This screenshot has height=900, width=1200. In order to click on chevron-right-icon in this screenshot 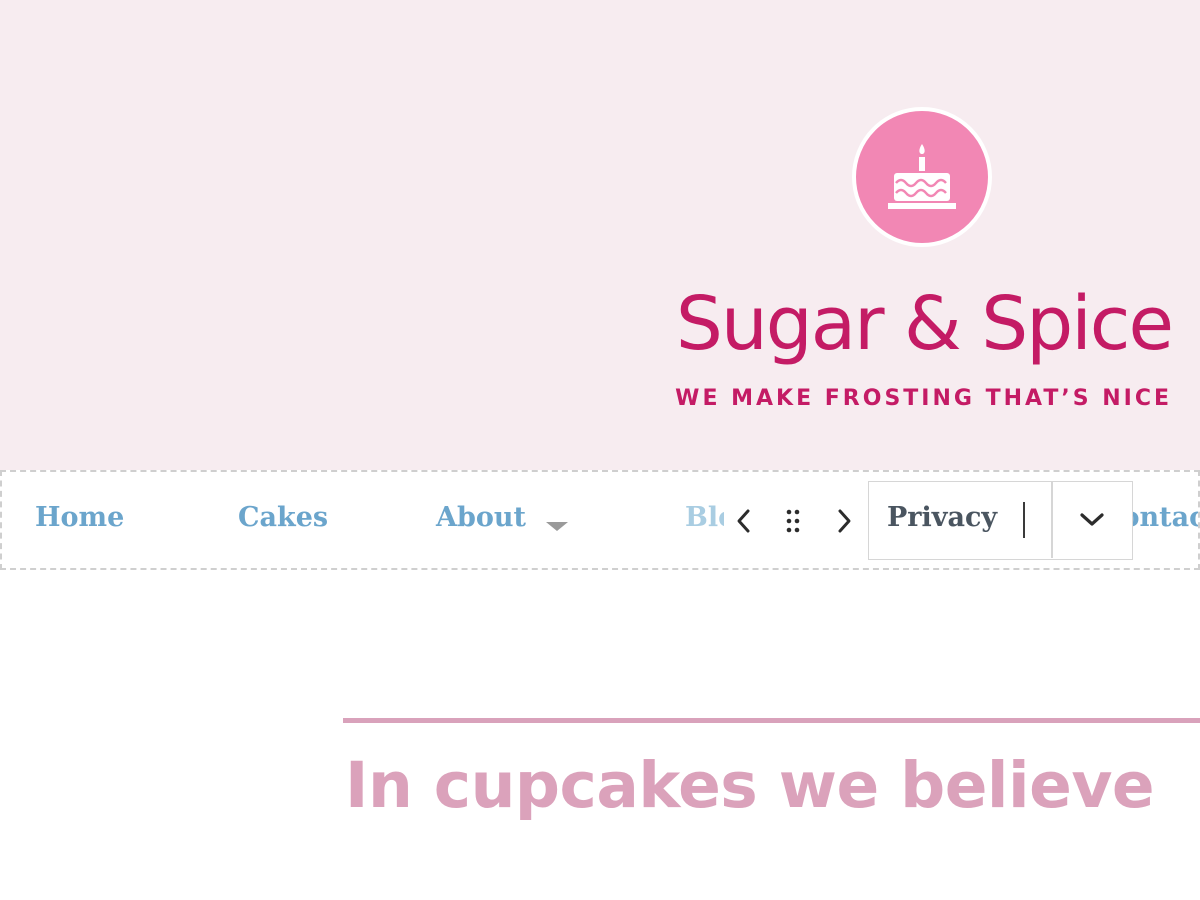, I will do `click(844, 521)`.